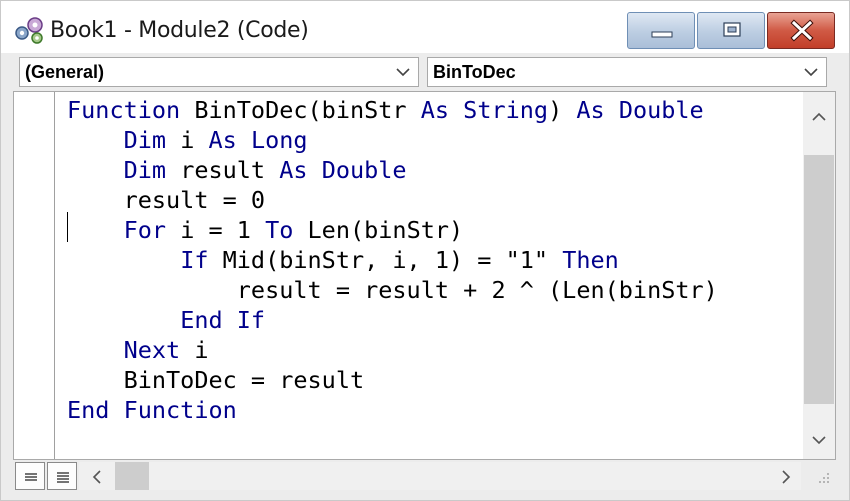  I want to click on close-icon, so click(802, 30).